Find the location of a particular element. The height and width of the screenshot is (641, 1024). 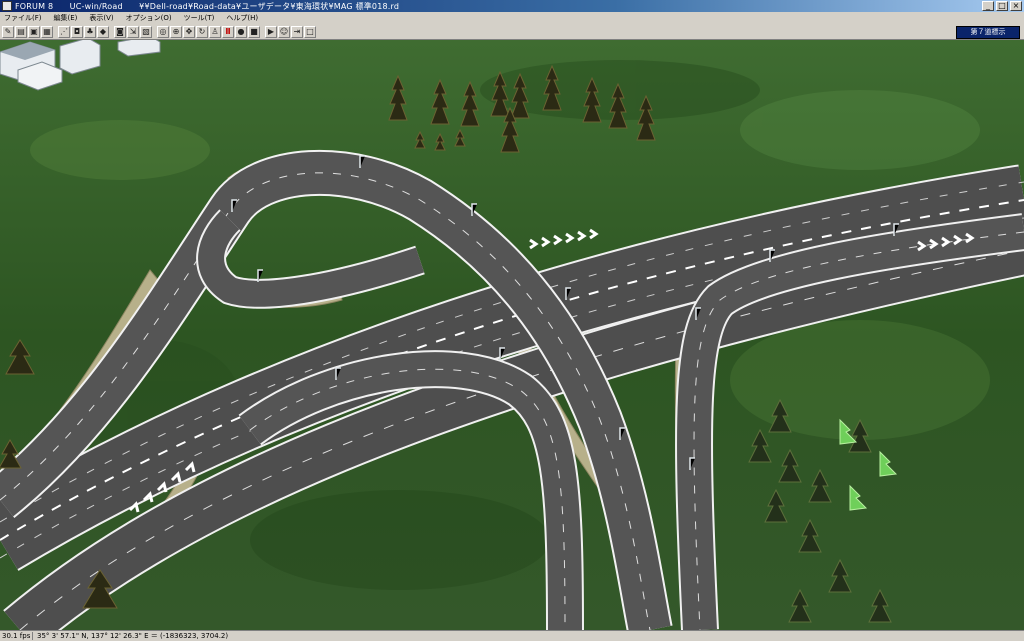

minimize-button: _ is located at coordinates (988, 6).